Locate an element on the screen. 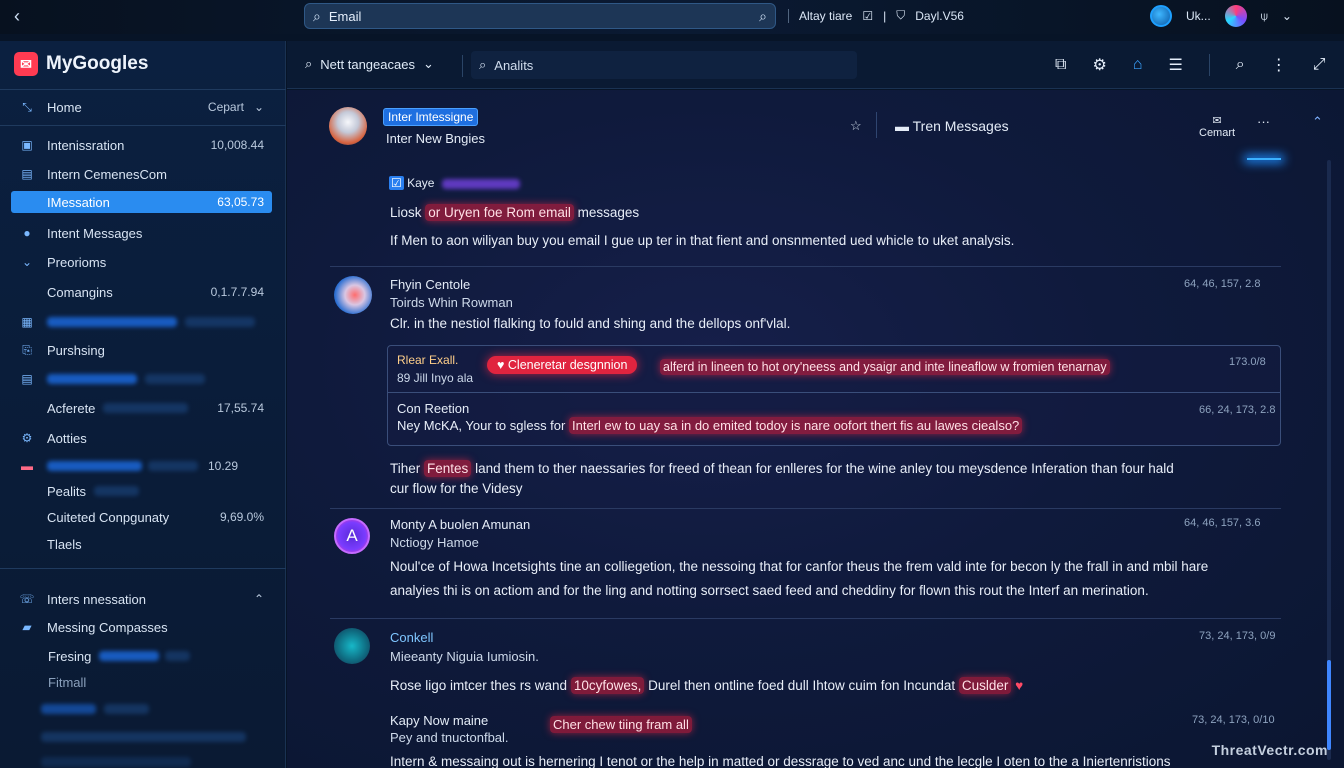 The width and height of the screenshot is (1344, 768). message-tag: Cher chew tiing fram all is located at coordinates (621, 724).